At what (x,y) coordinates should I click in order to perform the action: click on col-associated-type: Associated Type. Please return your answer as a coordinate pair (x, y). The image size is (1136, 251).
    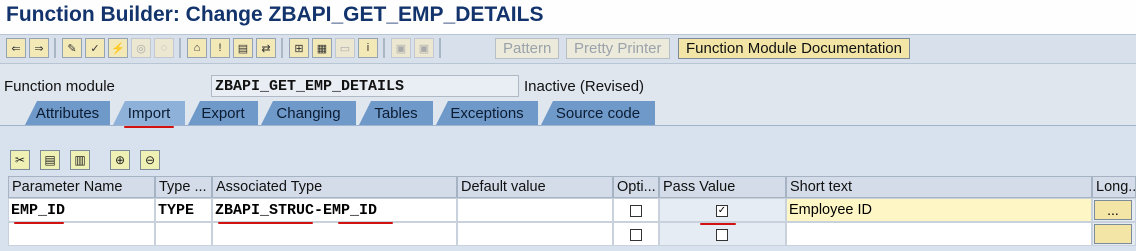
    Looking at the image, I should click on (334, 187).